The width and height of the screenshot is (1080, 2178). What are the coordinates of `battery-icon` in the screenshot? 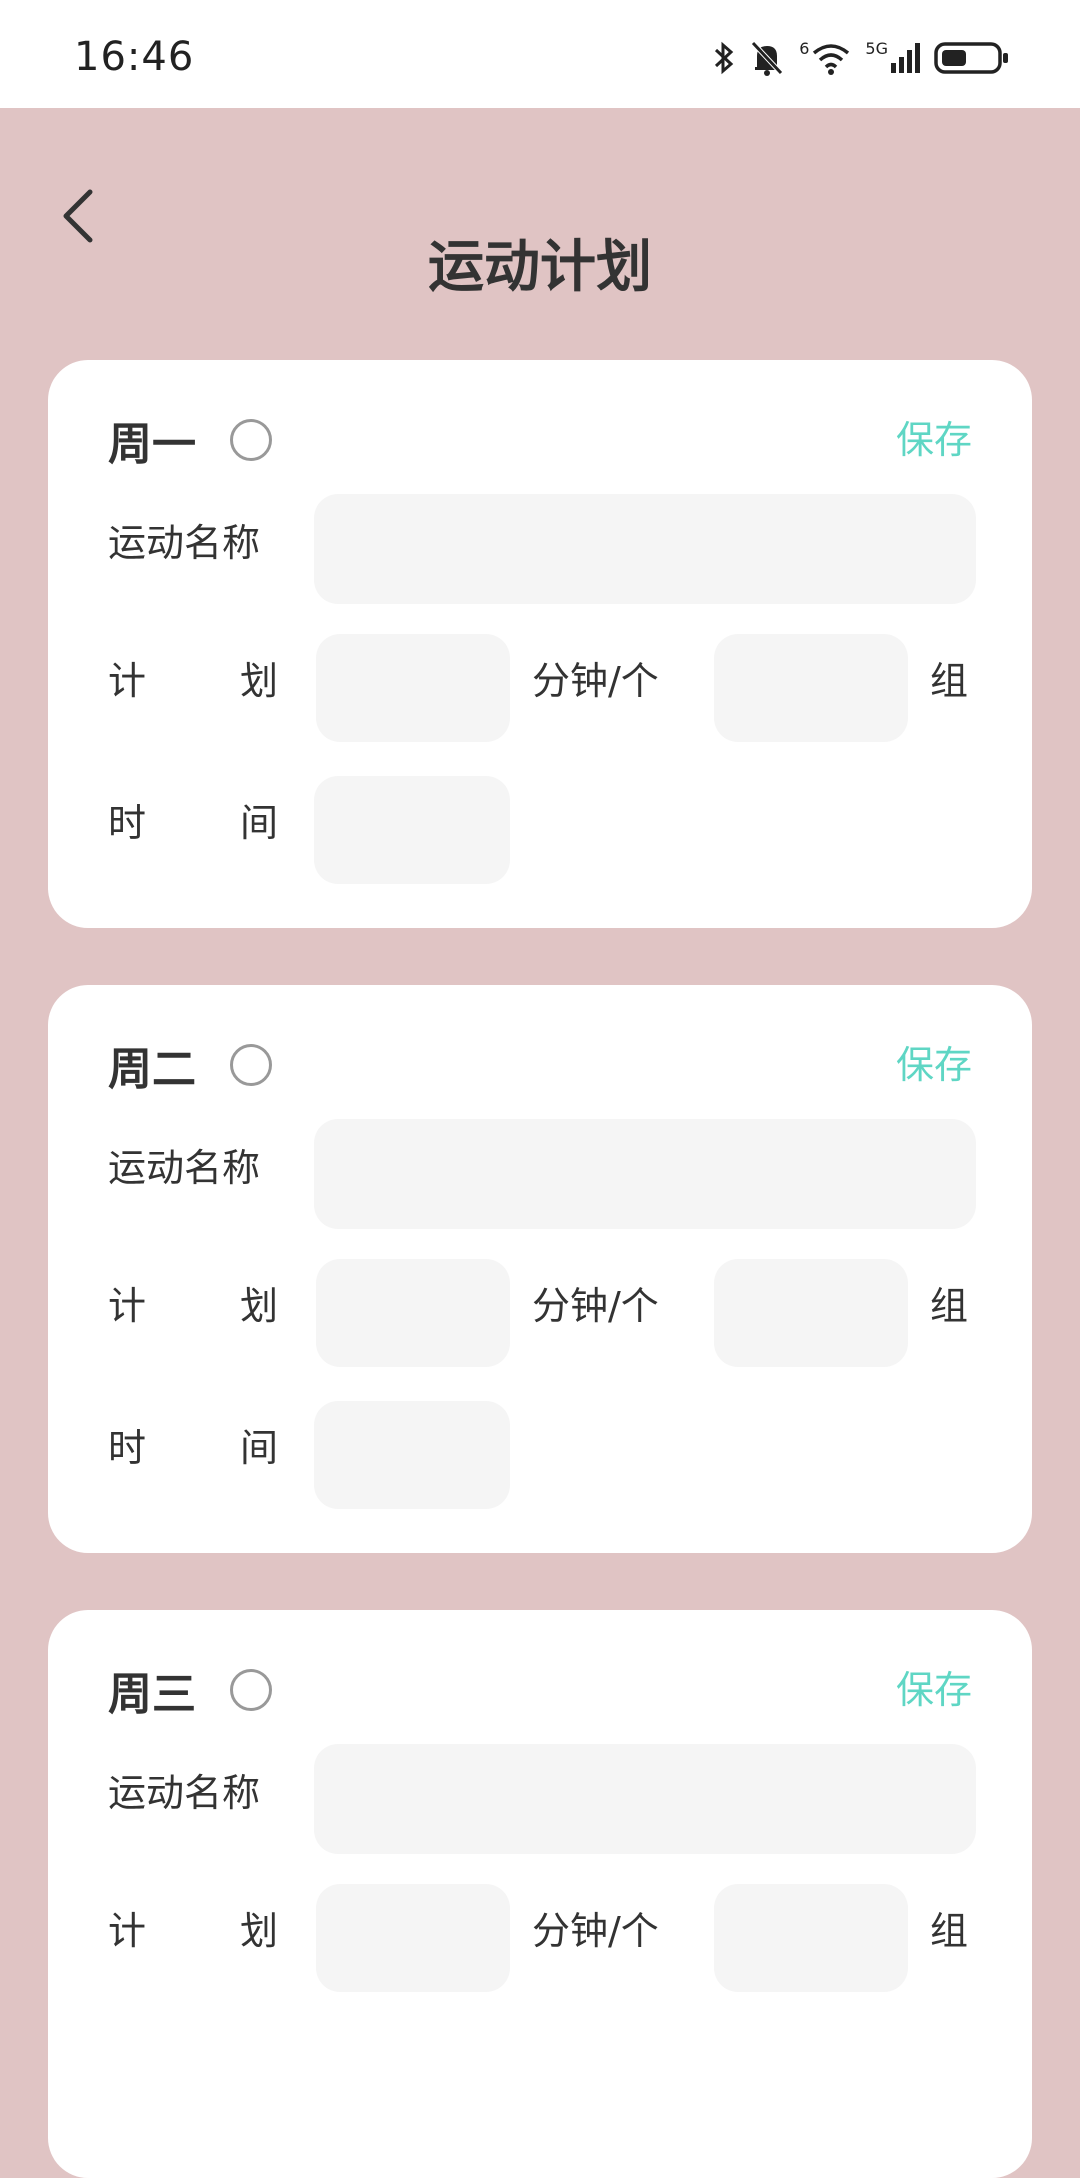 It's located at (972, 58).